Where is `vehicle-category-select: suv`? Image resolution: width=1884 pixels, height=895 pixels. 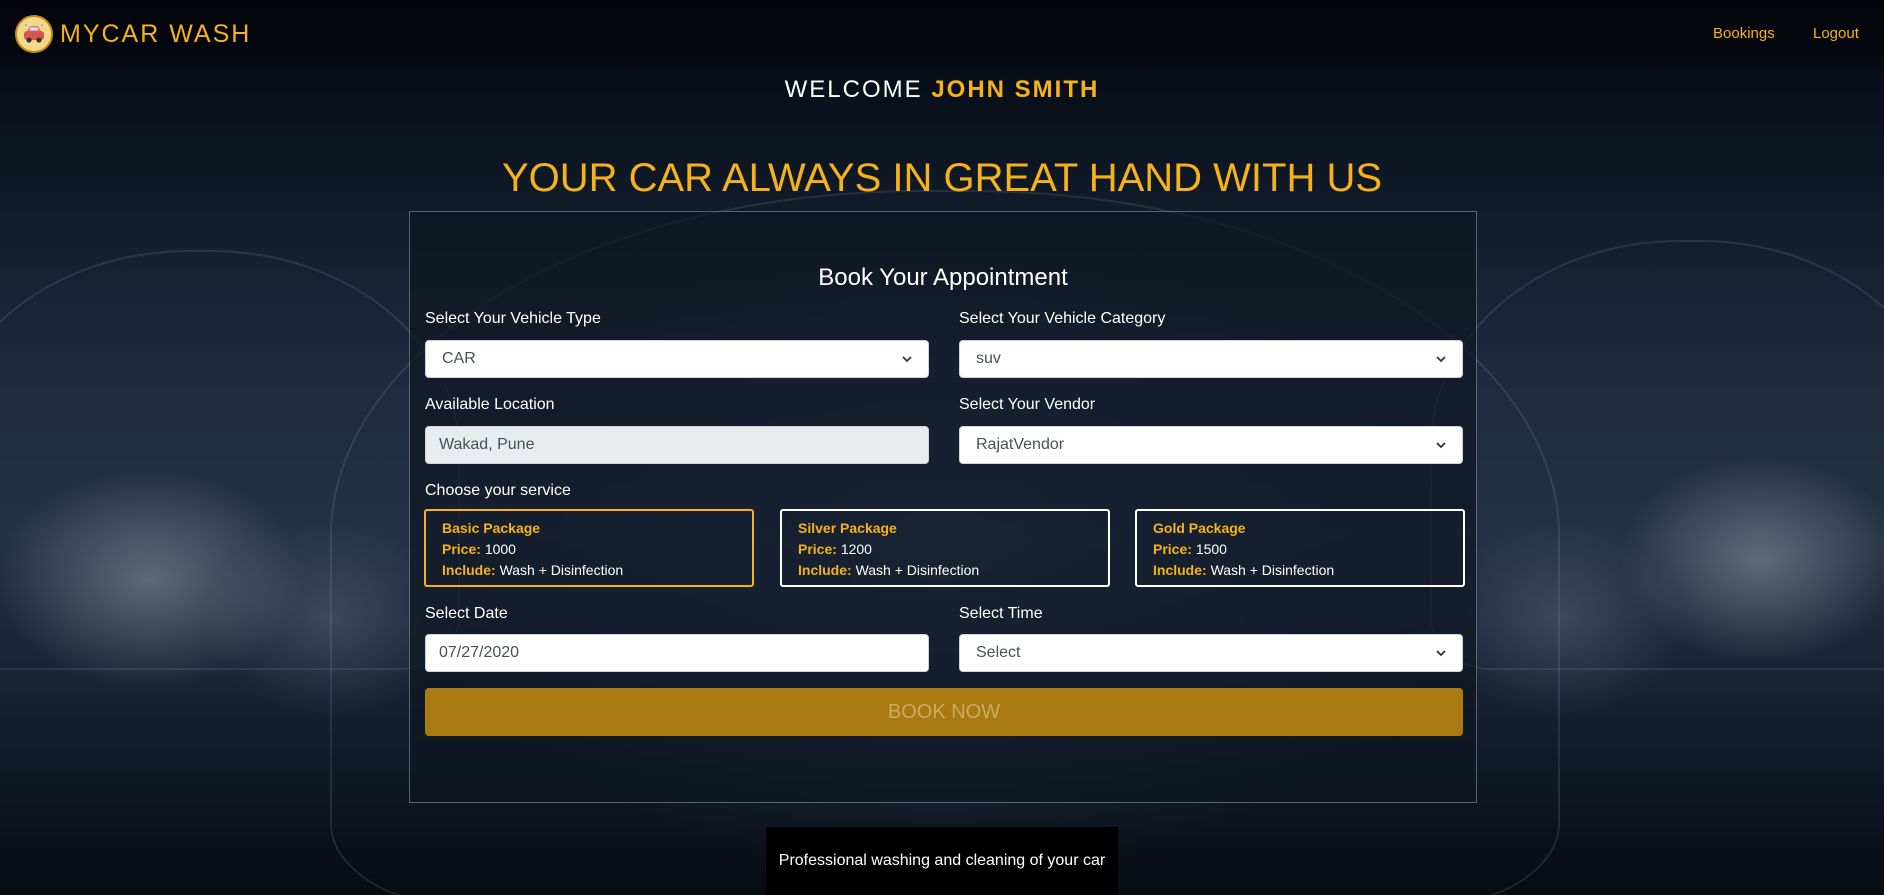 vehicle-category-select: suv is located at coordinates (1211, 359).